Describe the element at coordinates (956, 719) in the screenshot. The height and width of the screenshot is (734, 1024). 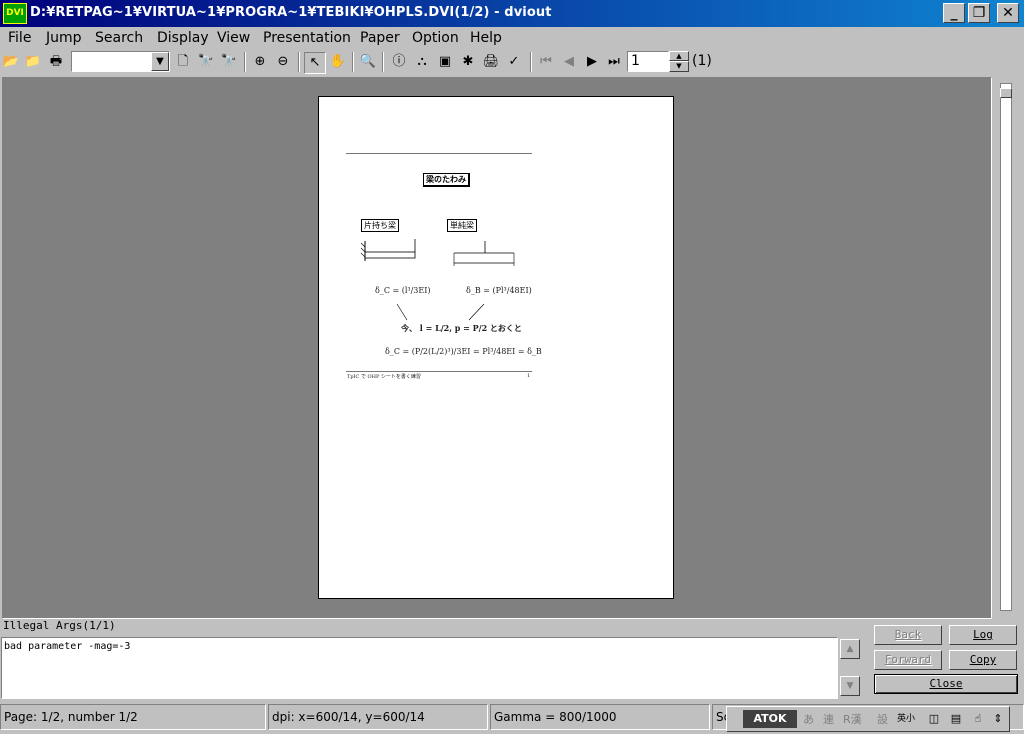
I see `notepad-icon: ▤` at that location.